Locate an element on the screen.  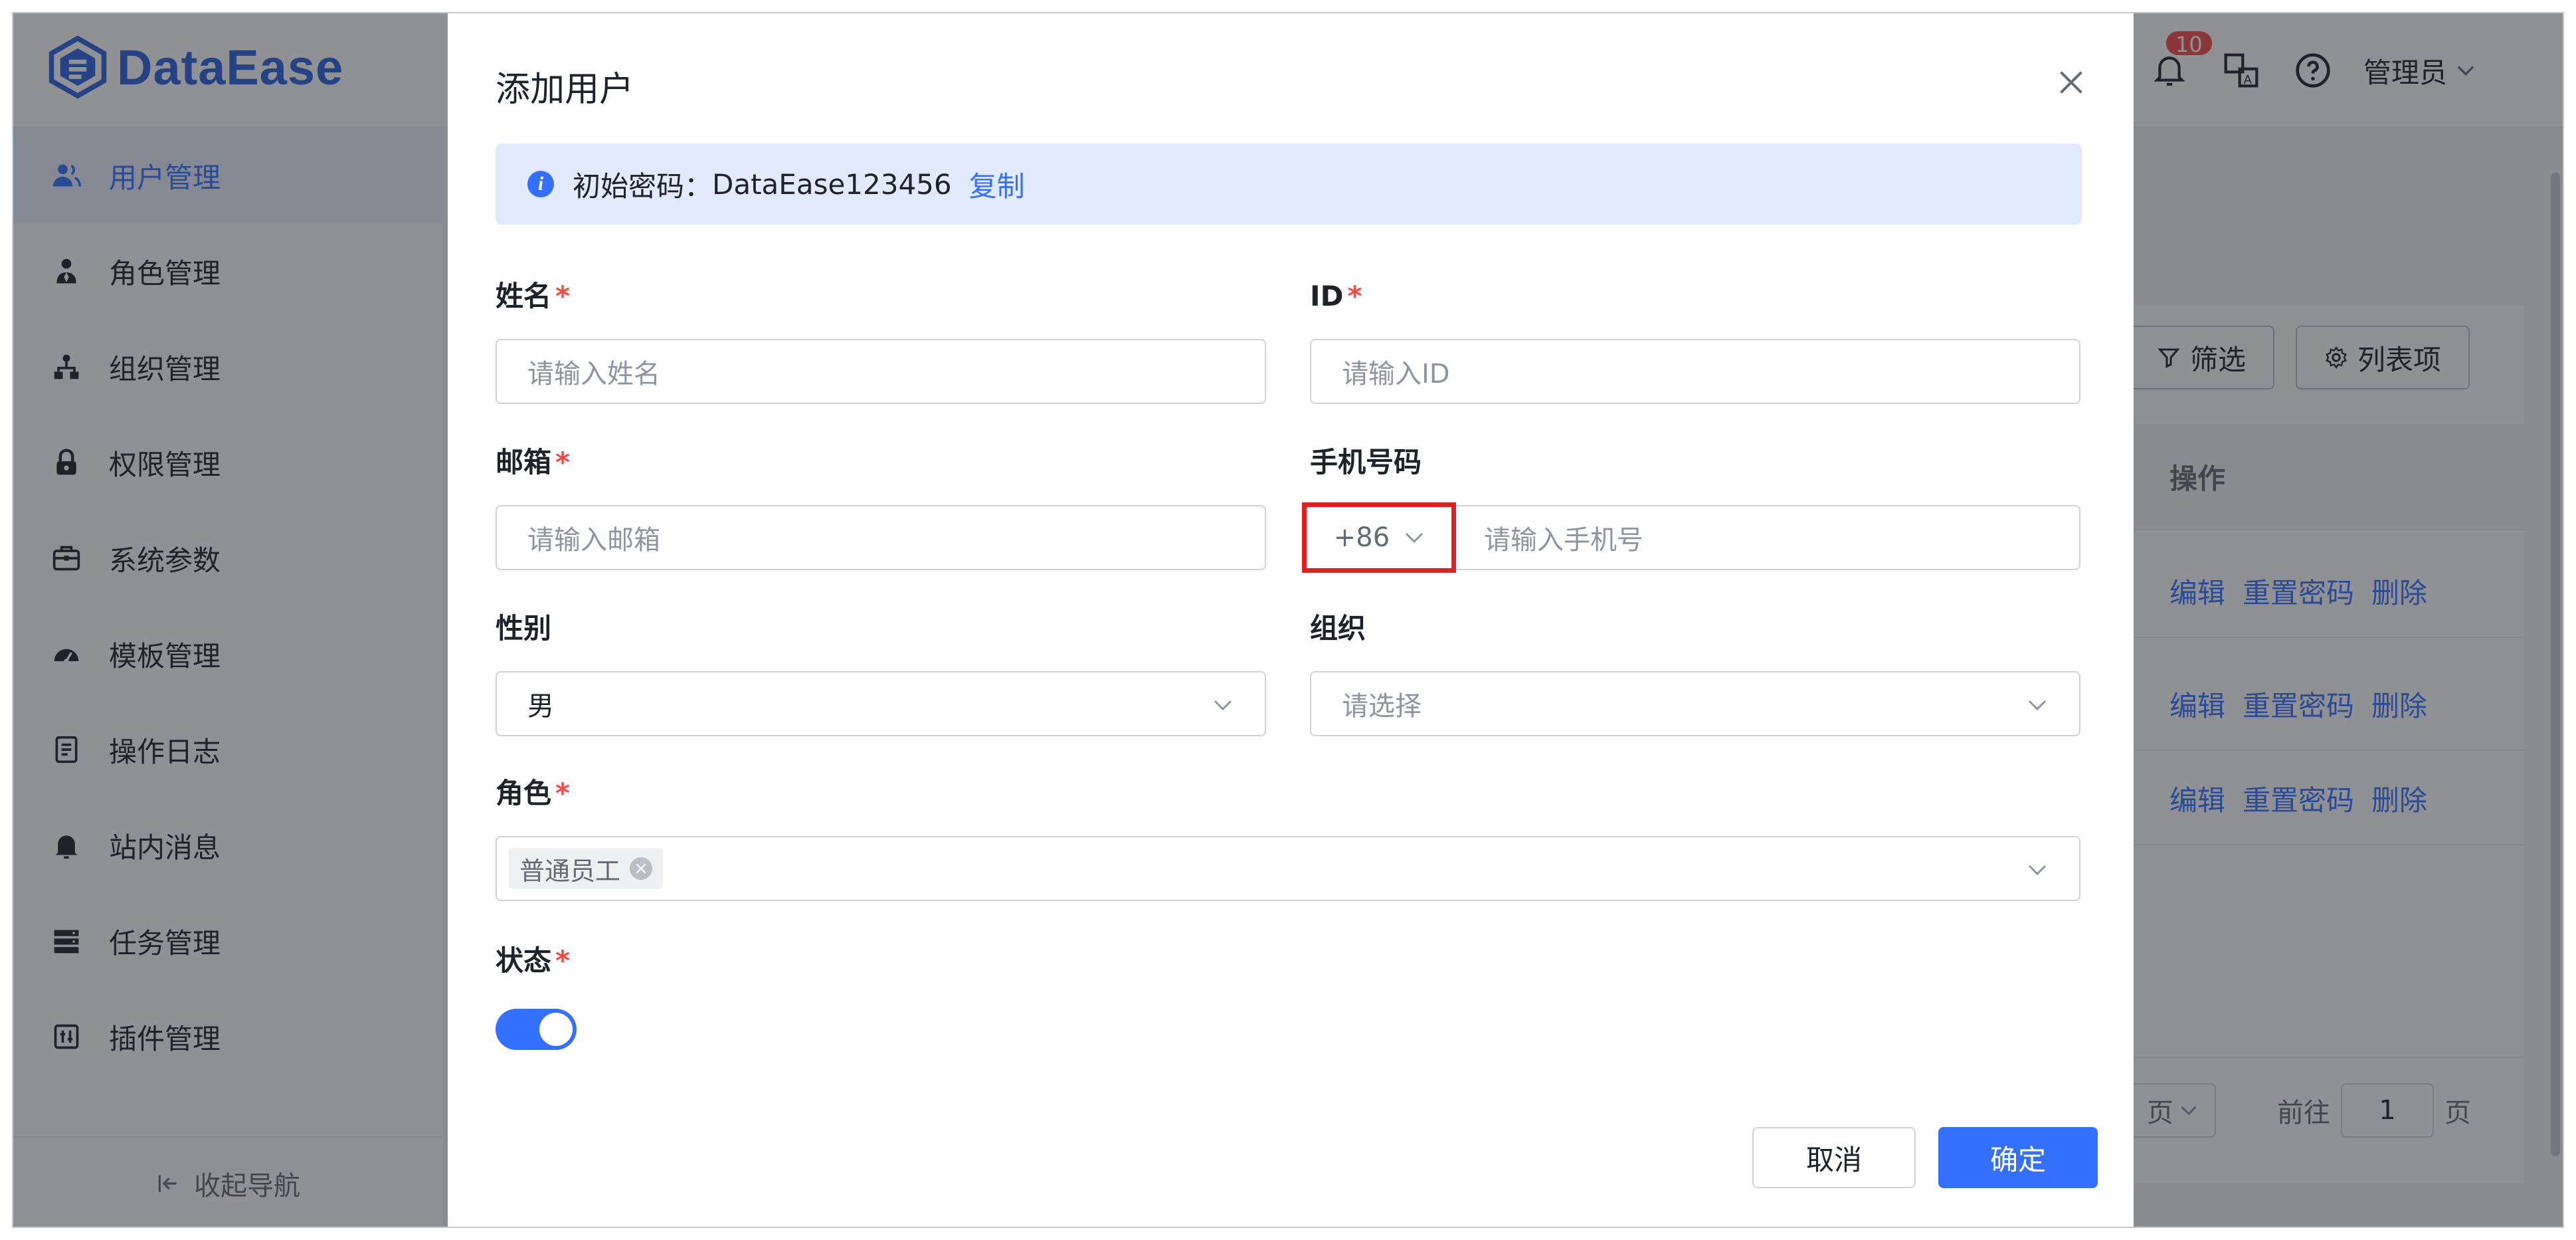
id-input: 请输入ID is located at coordinates (1695, 371).